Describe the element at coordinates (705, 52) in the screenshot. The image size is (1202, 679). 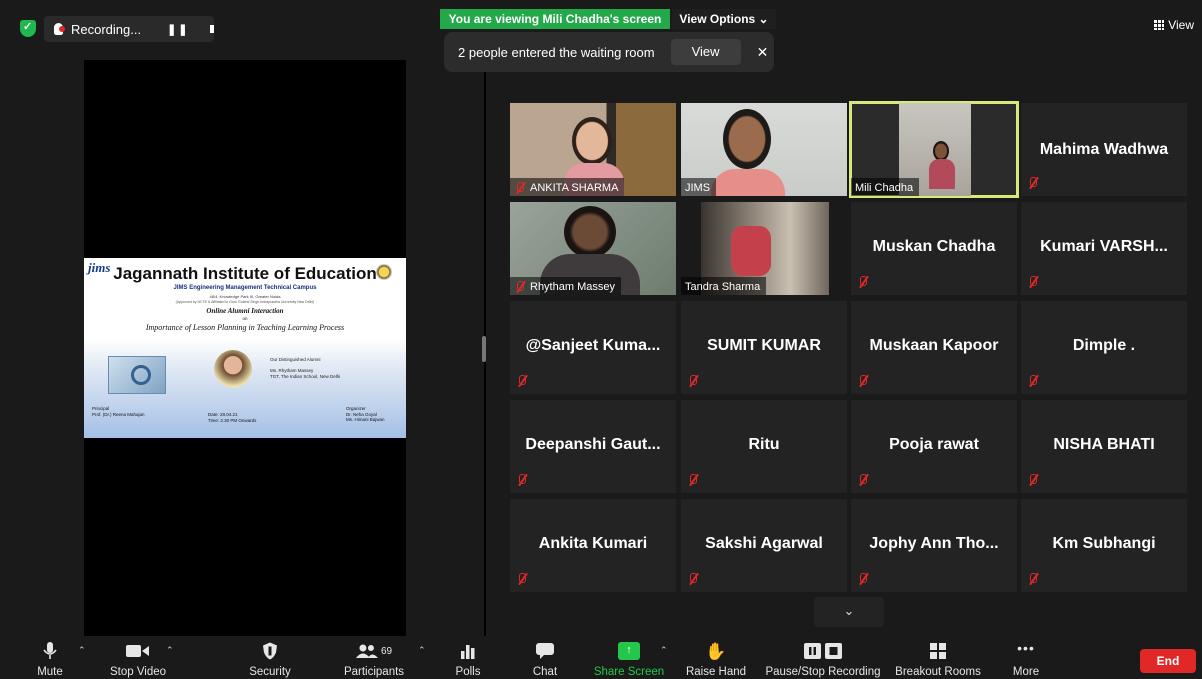
I see `waiting-room-view-button: View` at that location.